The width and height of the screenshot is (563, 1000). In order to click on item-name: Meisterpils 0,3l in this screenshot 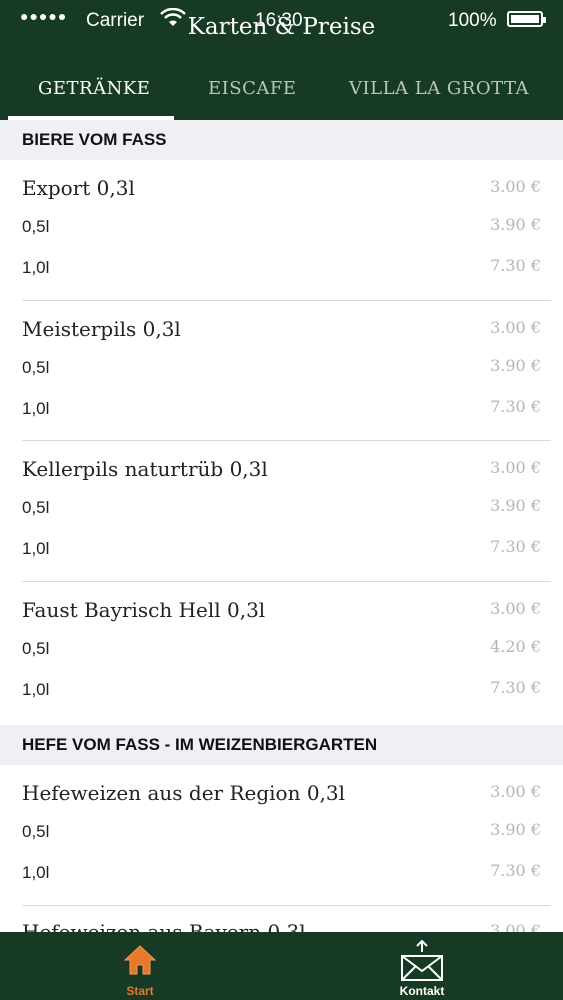, I will do `click(101, 329)`.